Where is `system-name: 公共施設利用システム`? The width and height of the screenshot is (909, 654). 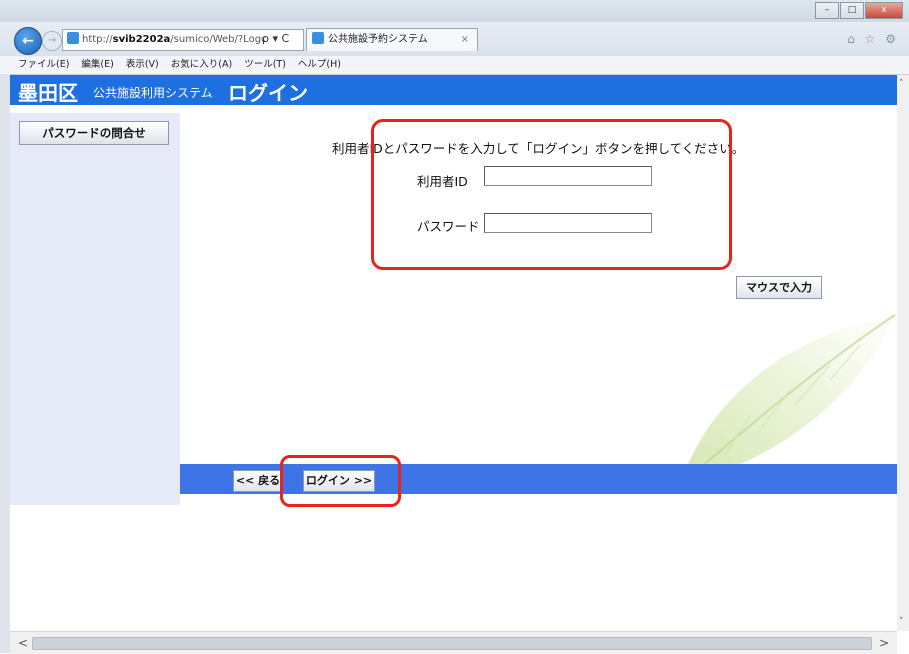
system-name: 公共施設利用システム is located at coordinates (153, 93).